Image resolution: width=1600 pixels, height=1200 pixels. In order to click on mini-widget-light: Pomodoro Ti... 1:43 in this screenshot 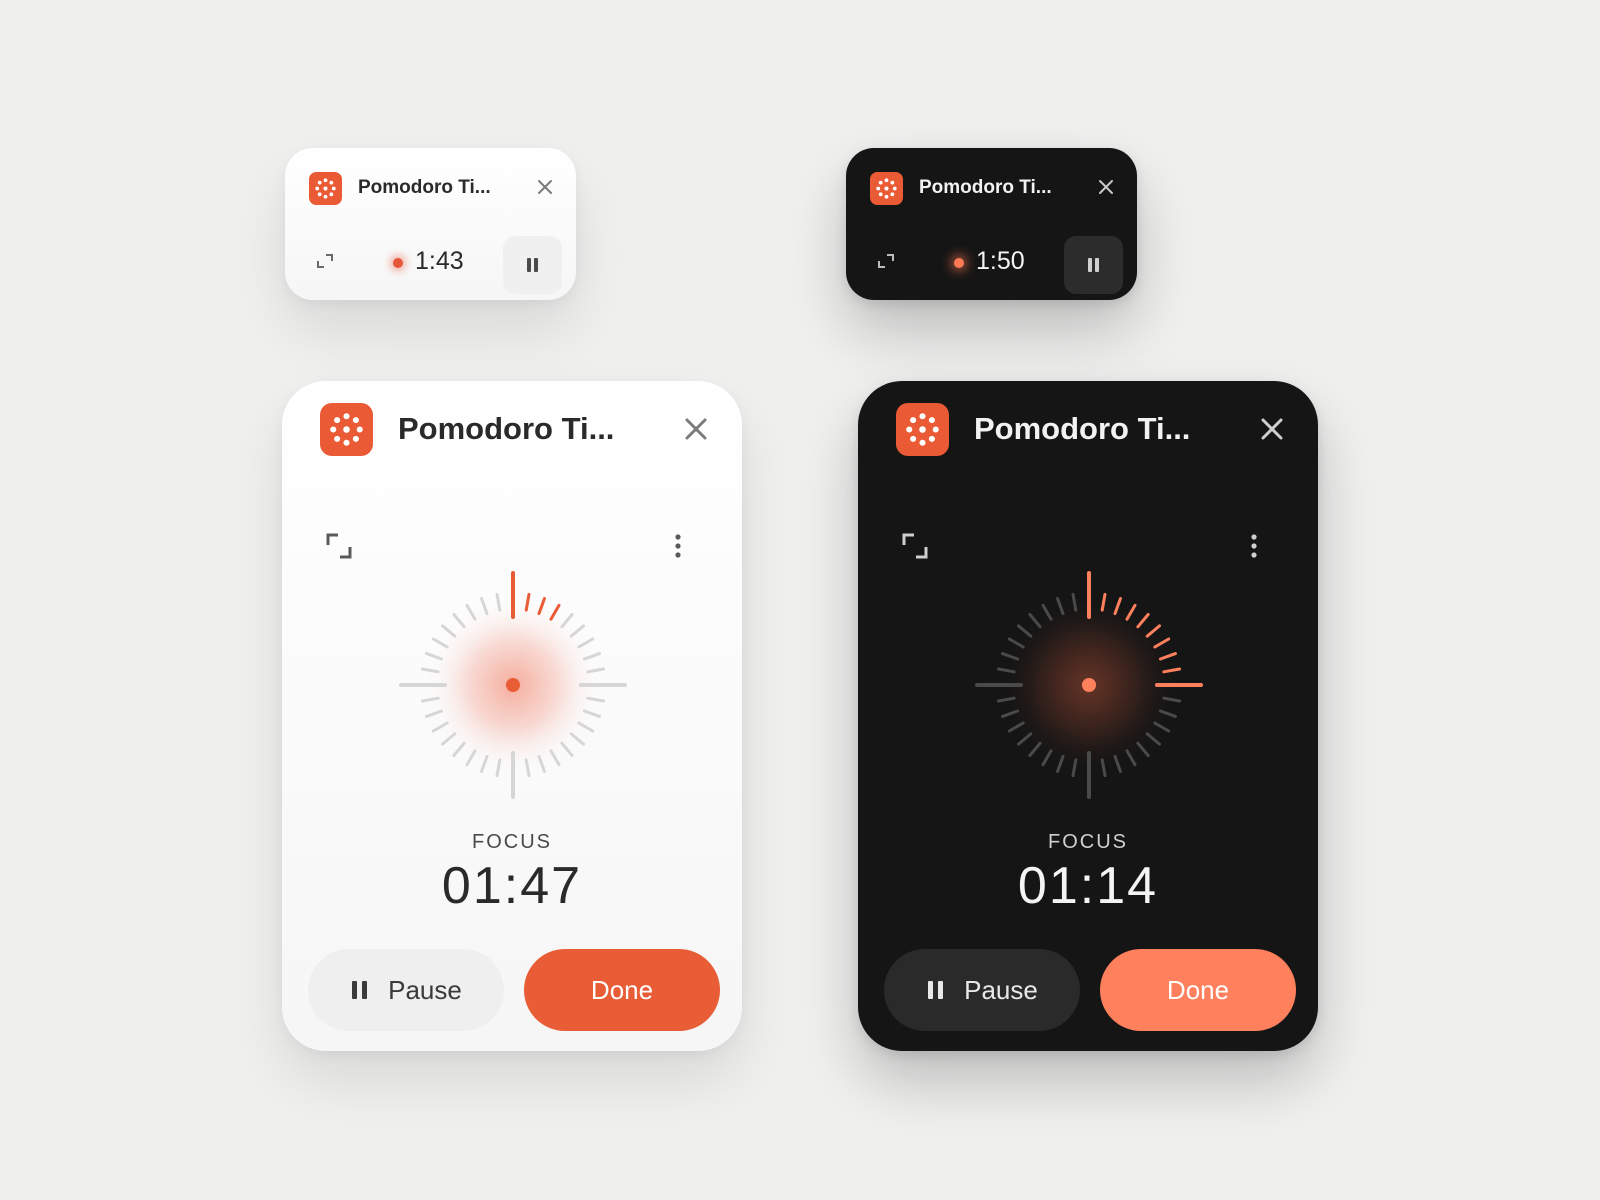, I will do `click(430, 224)`.